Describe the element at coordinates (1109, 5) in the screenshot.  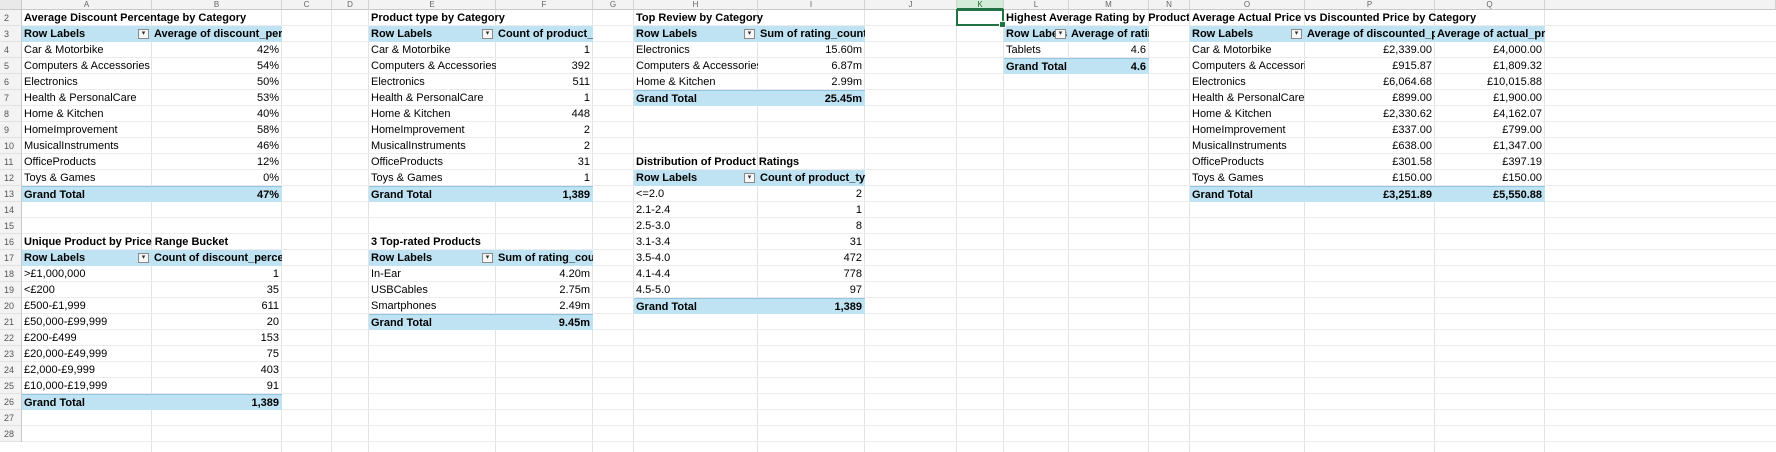
I see `column-header-m: M` at that location.